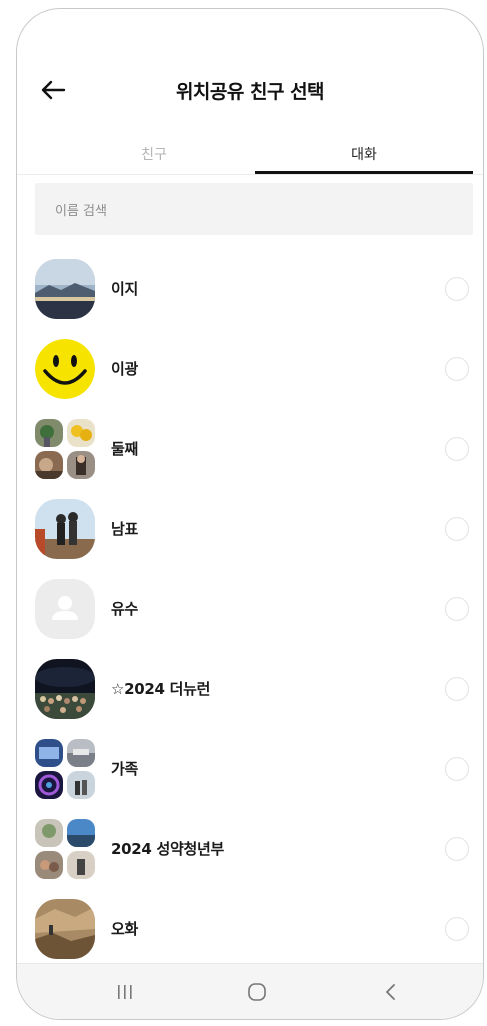 The image size is (487, 1026). I want to click on system-back-button, so click(391, 992).